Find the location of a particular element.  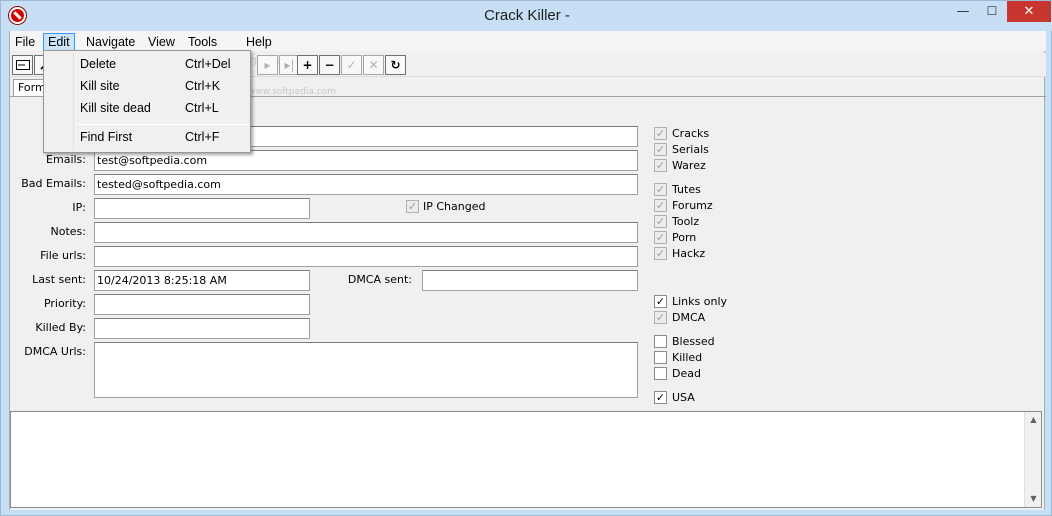

emails-field: test@softpedia.com is located at coordinates (366, 160).